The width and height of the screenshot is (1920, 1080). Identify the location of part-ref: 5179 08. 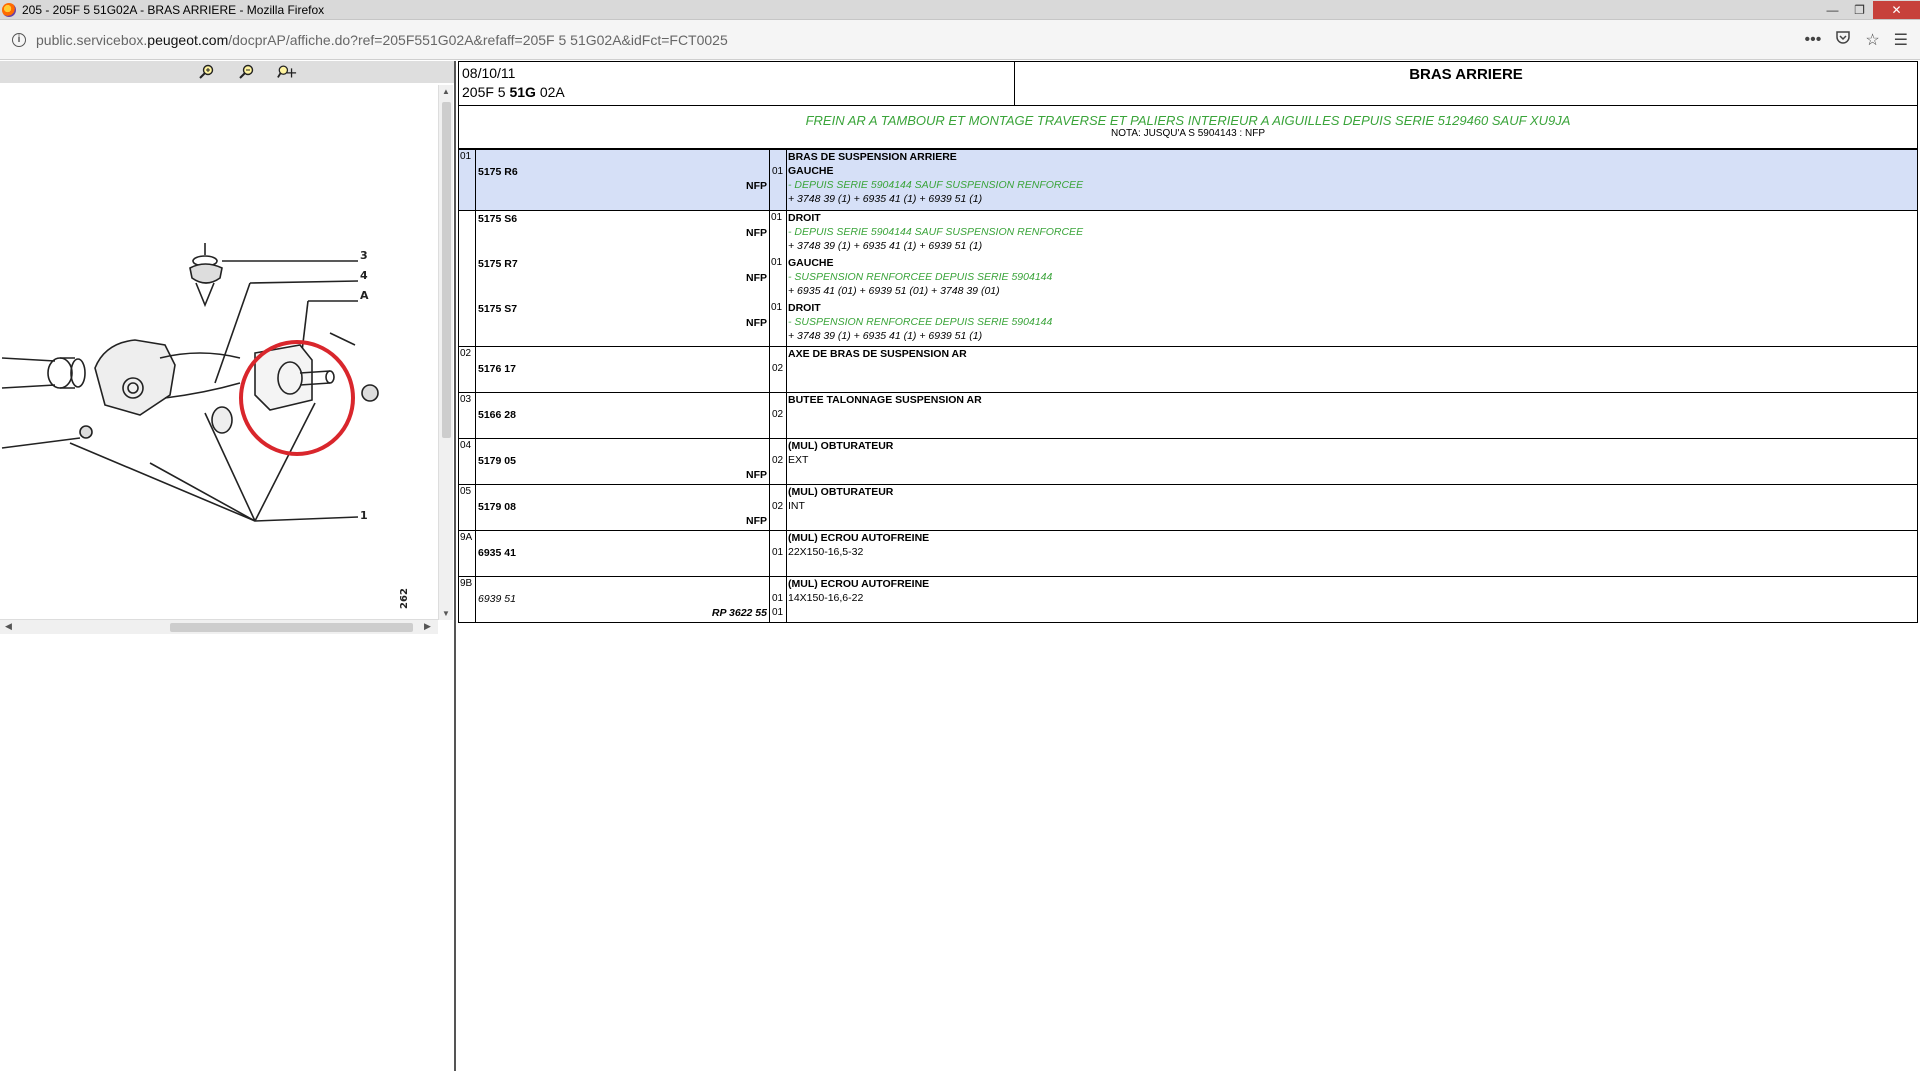
(497, 507).